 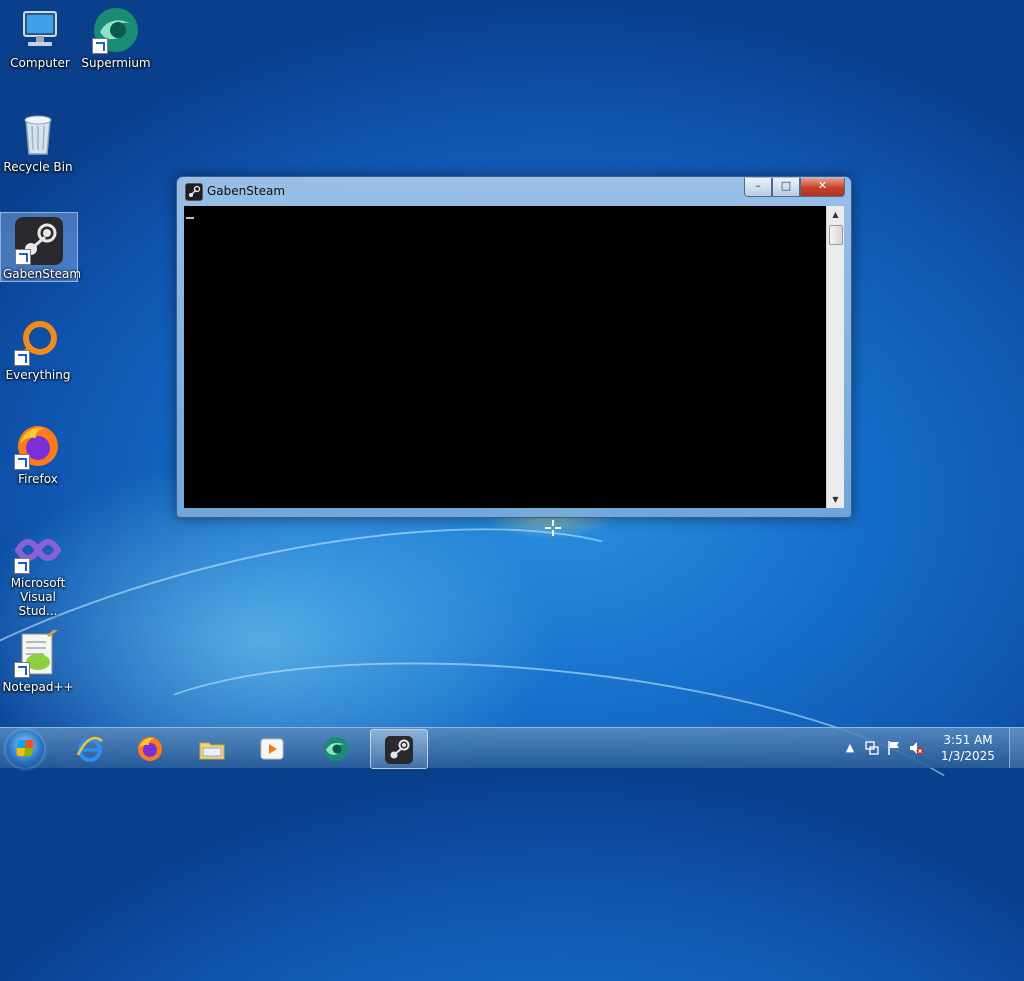 I want to click on taskbar-file-explorer, so click(x=212, y=748).